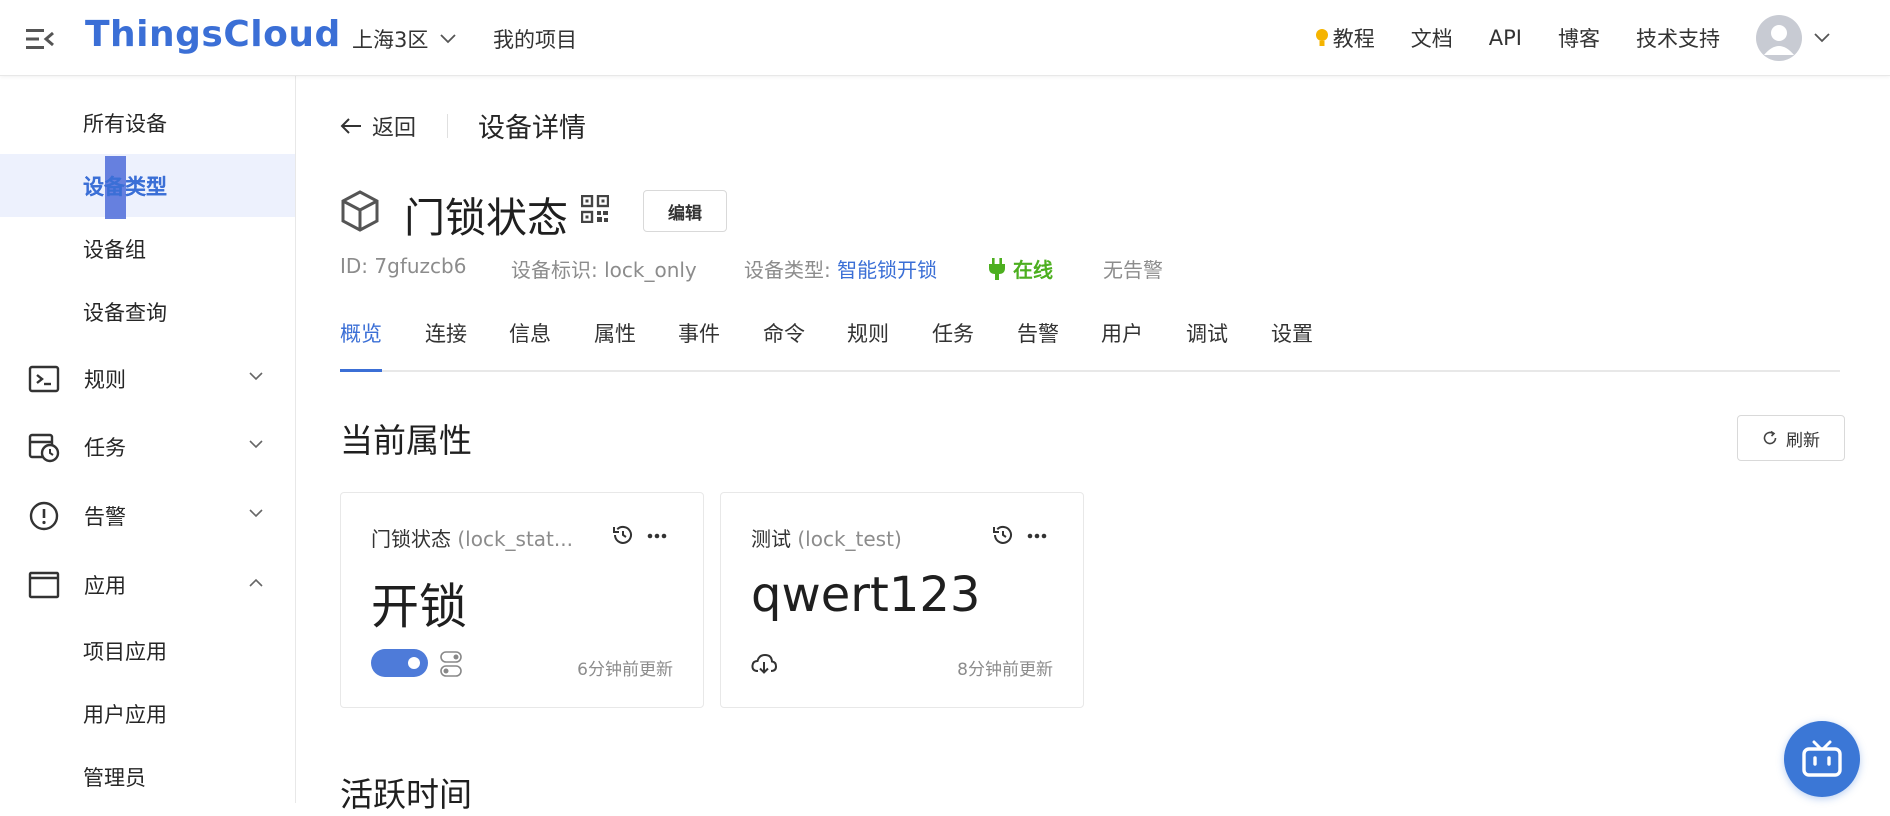 This screenshot has width=1890, height=816. I want to click on sidebar-group-apps: 应用, so click(147, 585).